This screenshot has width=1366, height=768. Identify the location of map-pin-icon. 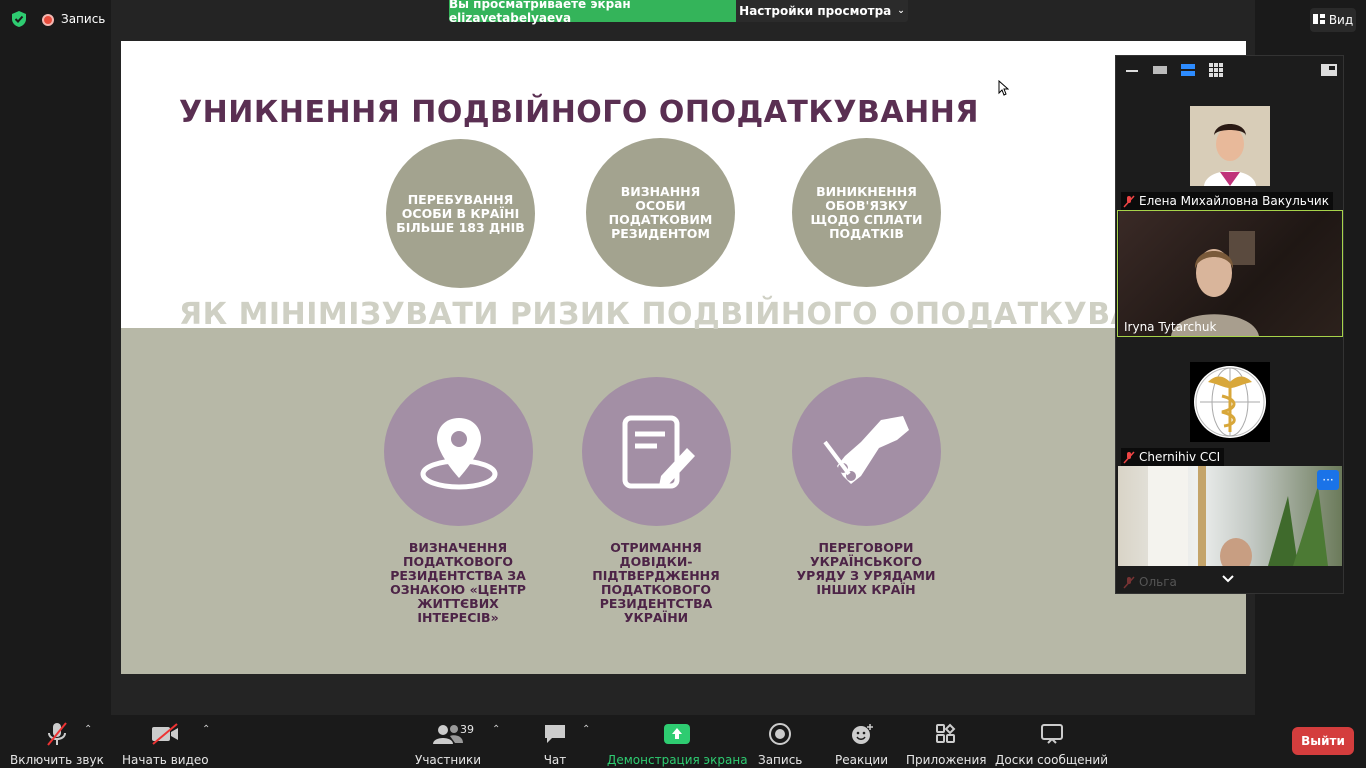
(458, 453).